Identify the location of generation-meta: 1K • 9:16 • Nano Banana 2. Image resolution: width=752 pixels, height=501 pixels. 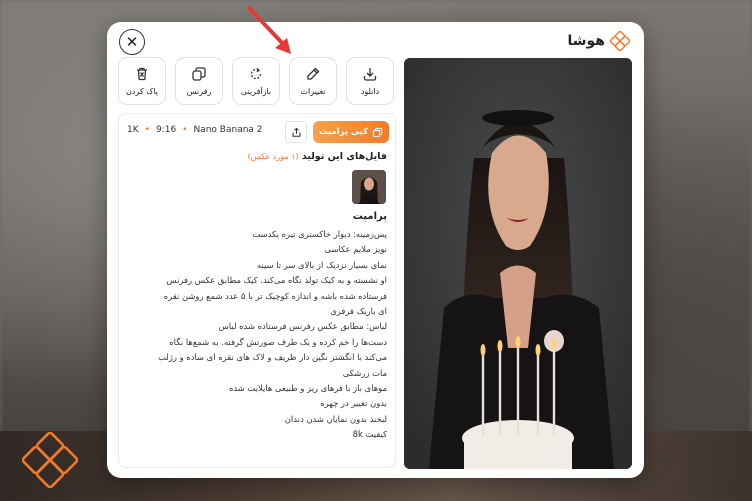
(195, 130).